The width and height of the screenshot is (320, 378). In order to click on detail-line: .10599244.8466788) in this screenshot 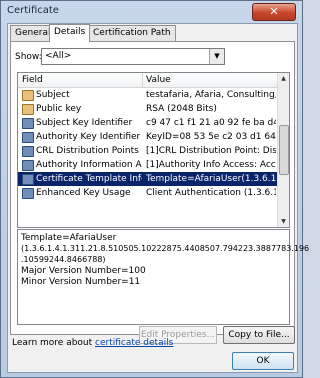, I will do `click(63, 259)`.